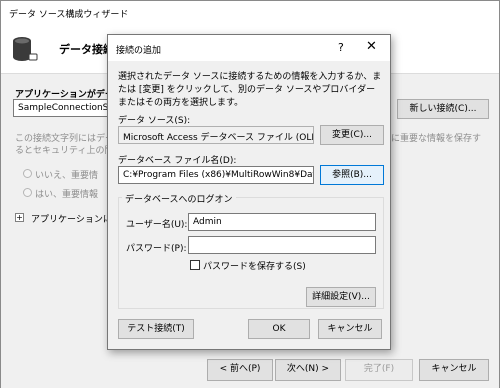 The image size is (500, 388). I want to click on back-button: < 前へ(P), so click(240, 370).